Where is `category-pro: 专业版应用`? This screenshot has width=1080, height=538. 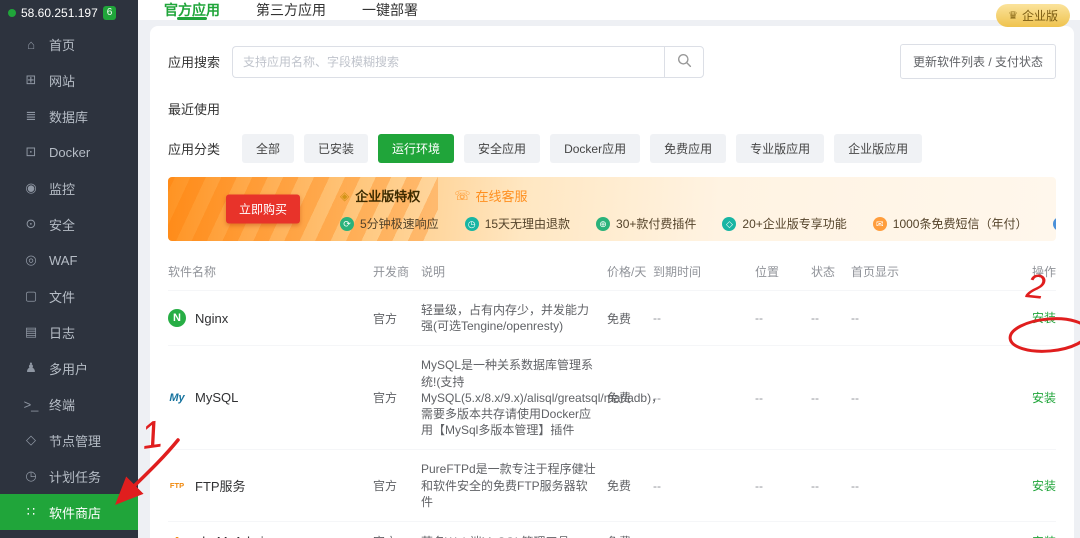
category-pro: 专业版应用 is located at coordinates (780, 148).